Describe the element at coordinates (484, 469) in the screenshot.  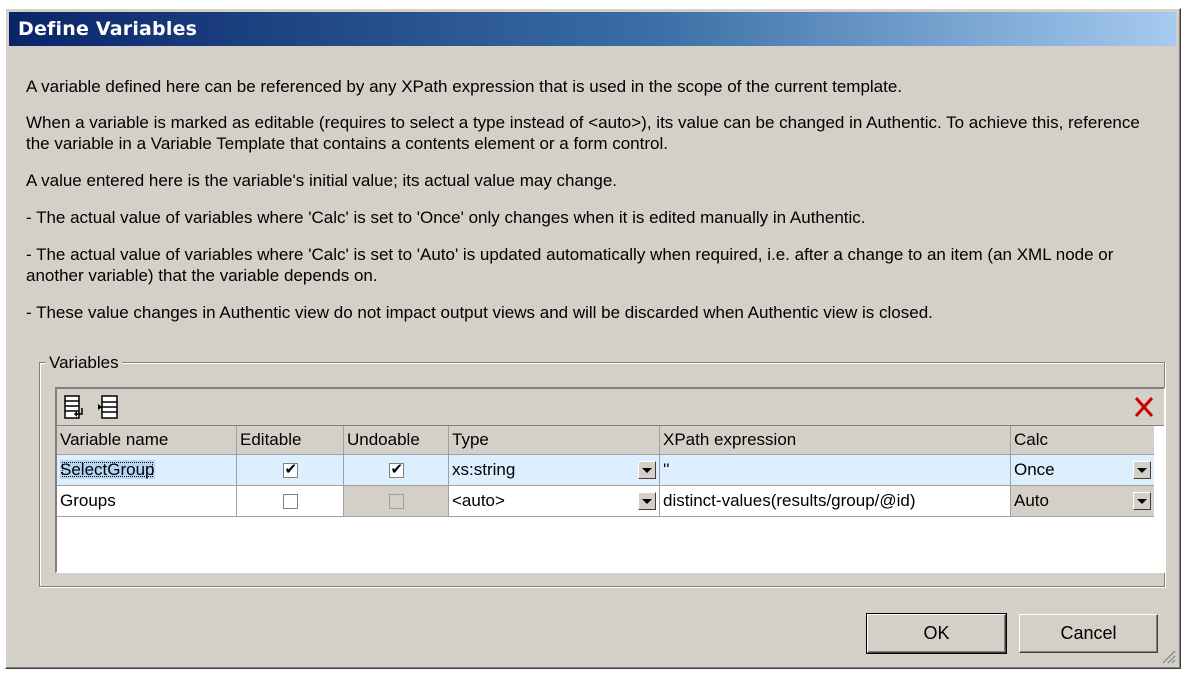
I see `type-value: xs:string` at that location.